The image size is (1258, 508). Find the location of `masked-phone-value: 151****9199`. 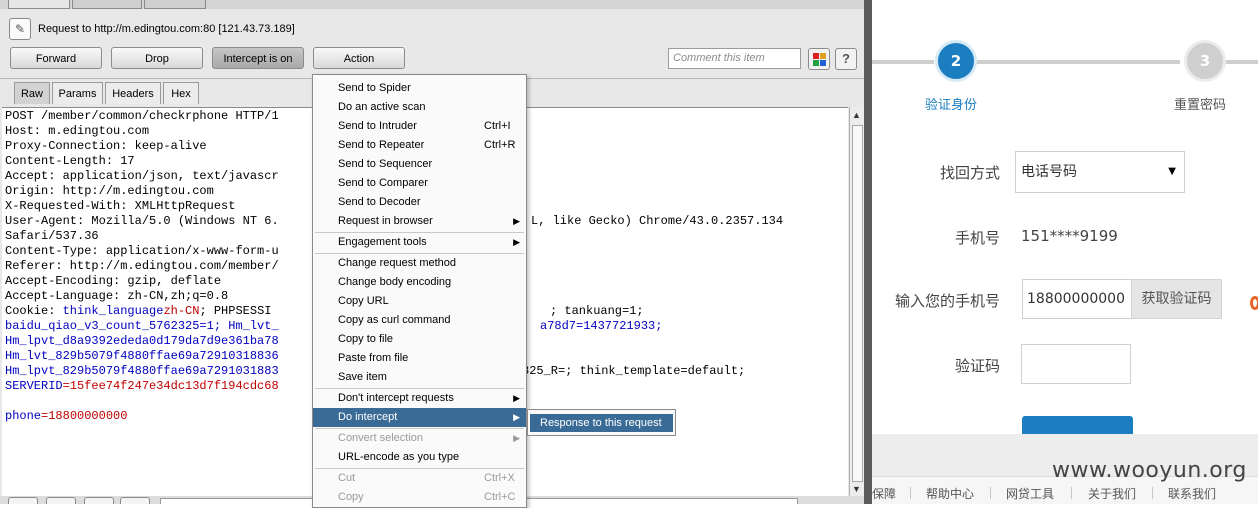

masked-phone-value: 151****9199 is located at coordinates (1069, 236).